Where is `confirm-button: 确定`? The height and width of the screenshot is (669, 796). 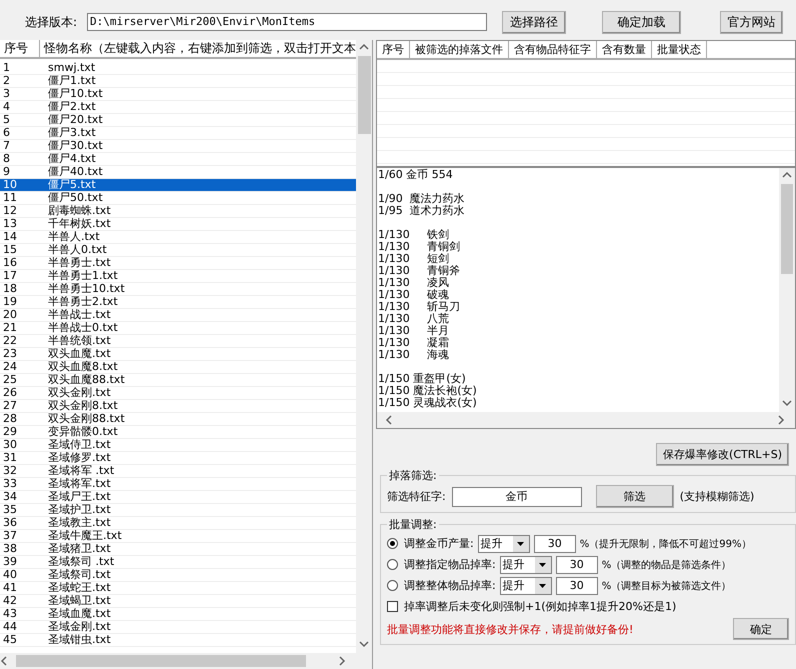
confirm-button: 确定 is located at coordinates (761, 629).